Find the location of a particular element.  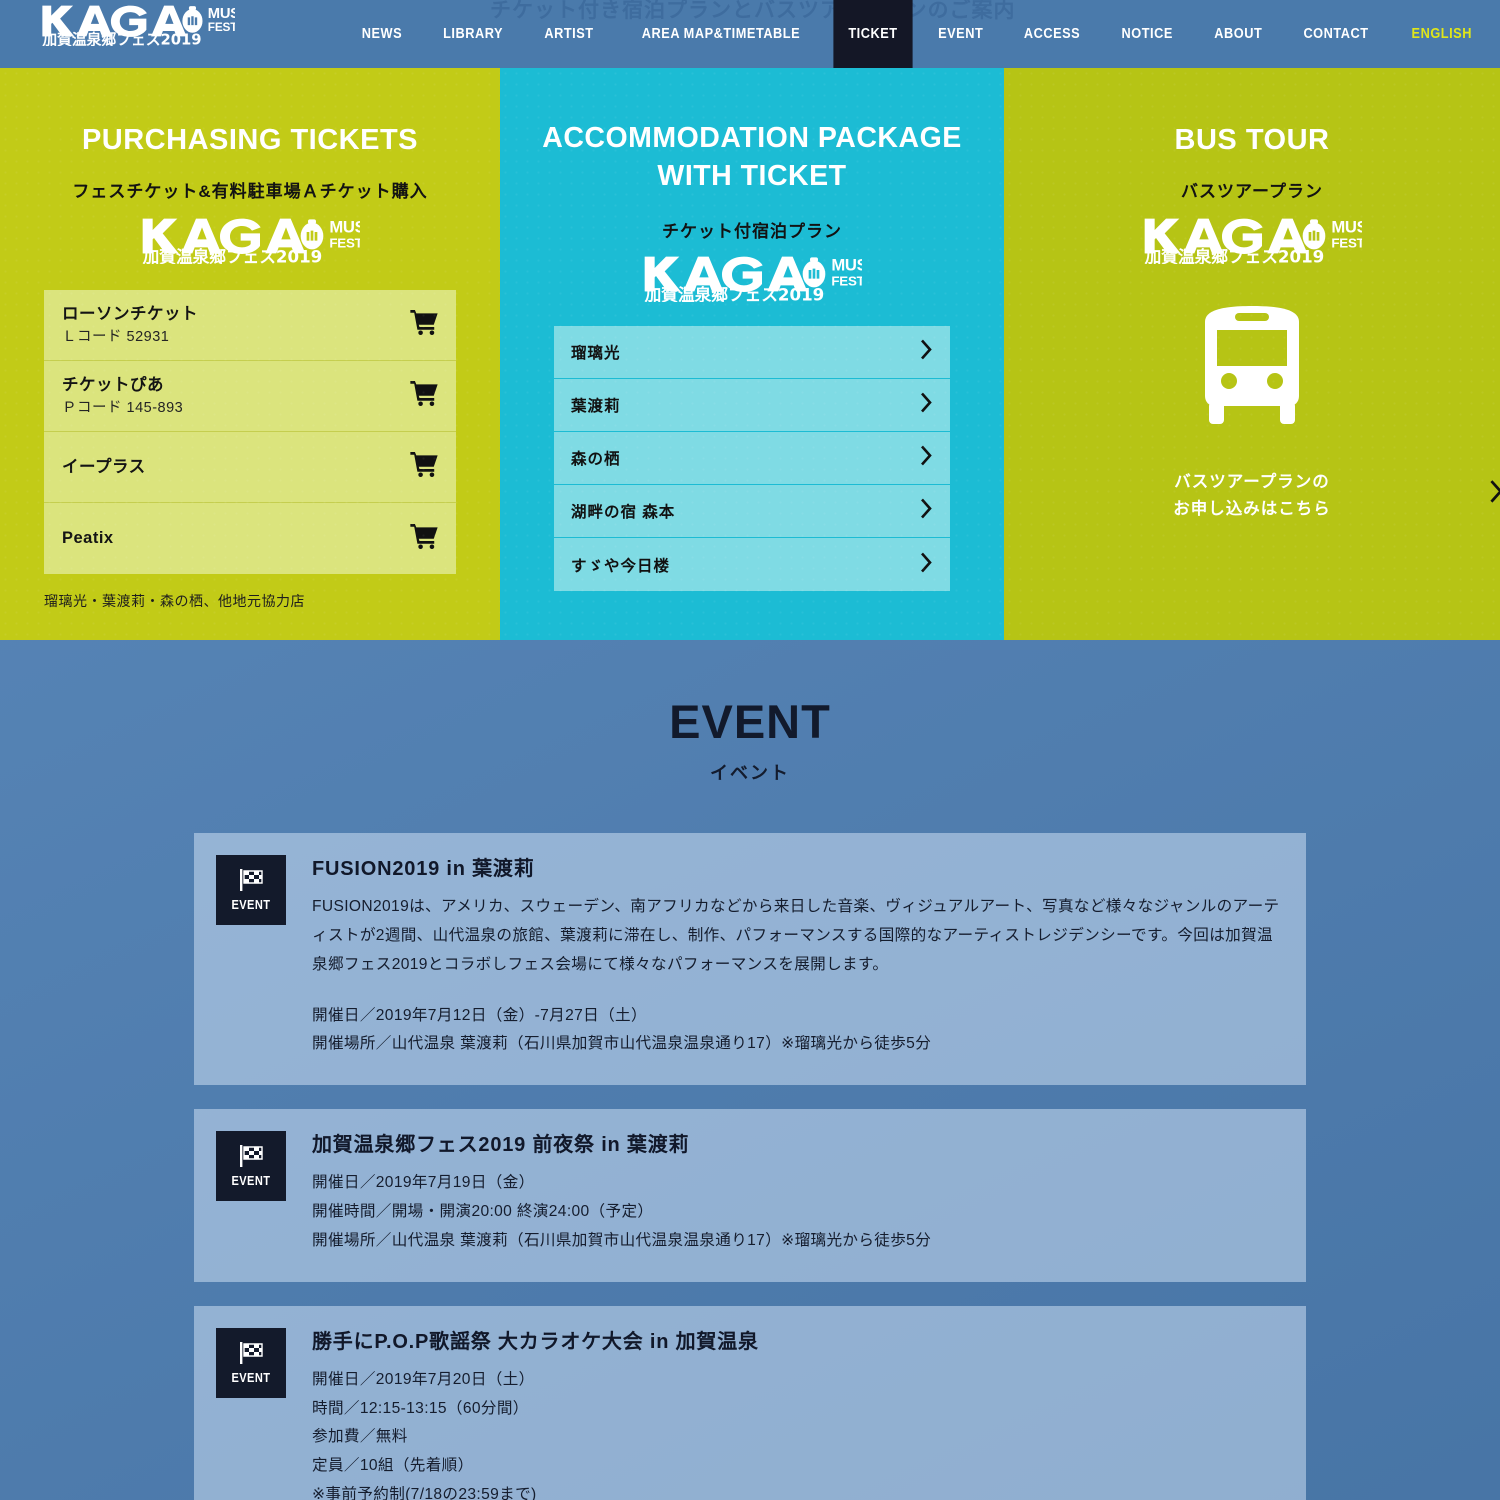

nav-item-notice: NOTICE is located at coordinates (1147, 34).